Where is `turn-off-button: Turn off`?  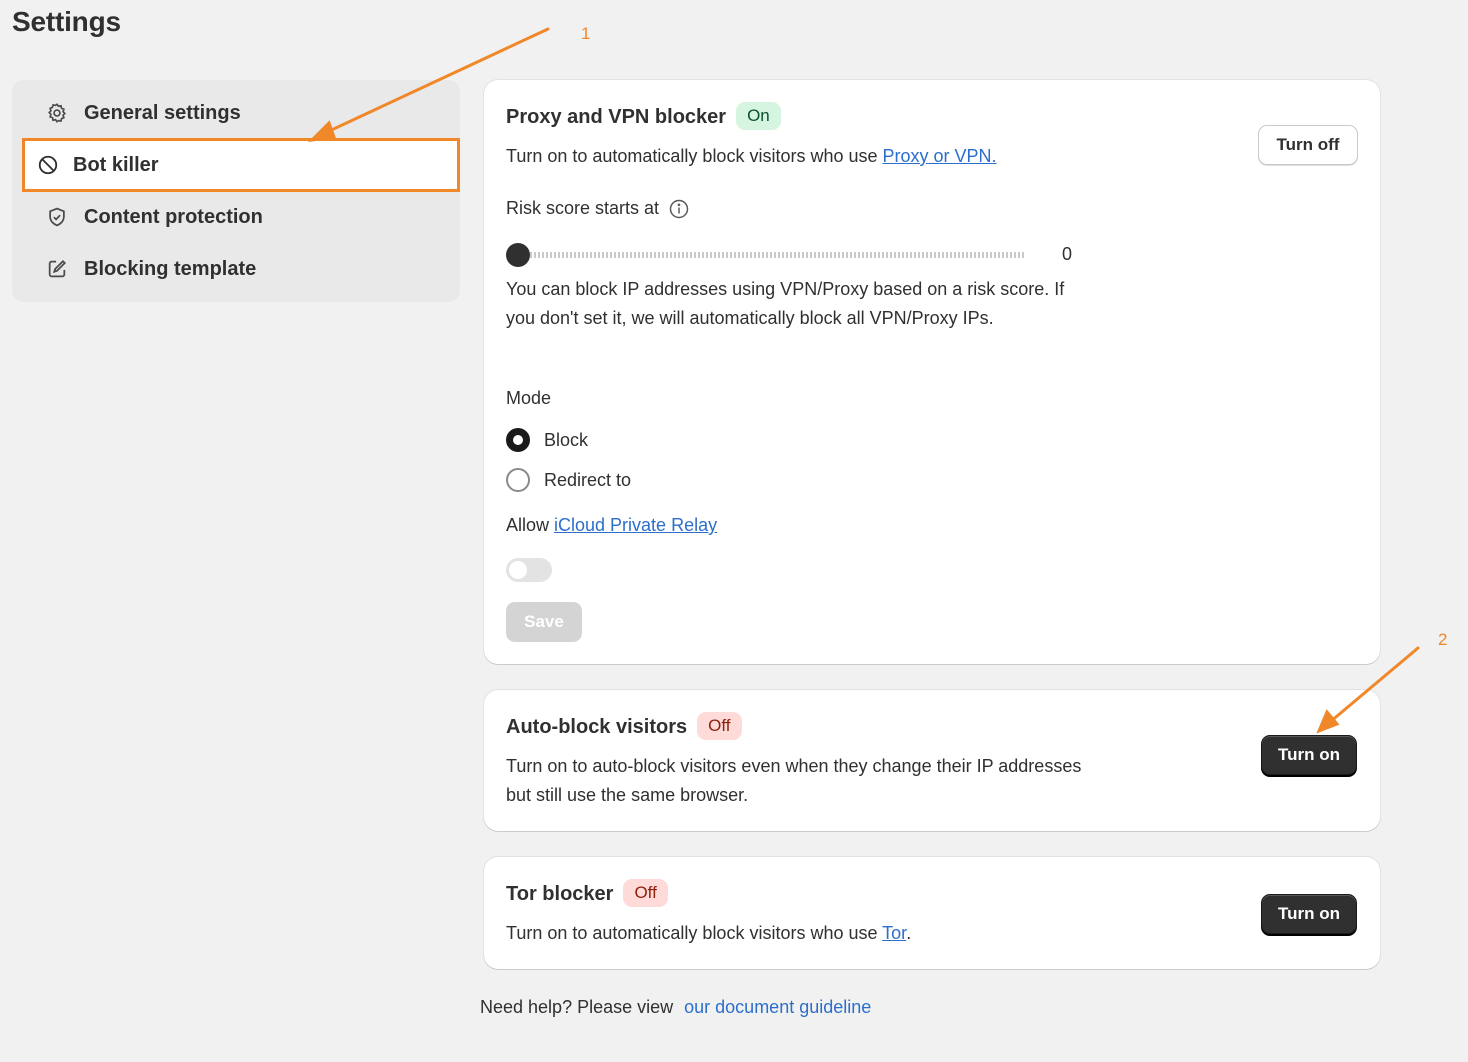 turn-off-button: Turn off is located at coordinates (1308, 145).